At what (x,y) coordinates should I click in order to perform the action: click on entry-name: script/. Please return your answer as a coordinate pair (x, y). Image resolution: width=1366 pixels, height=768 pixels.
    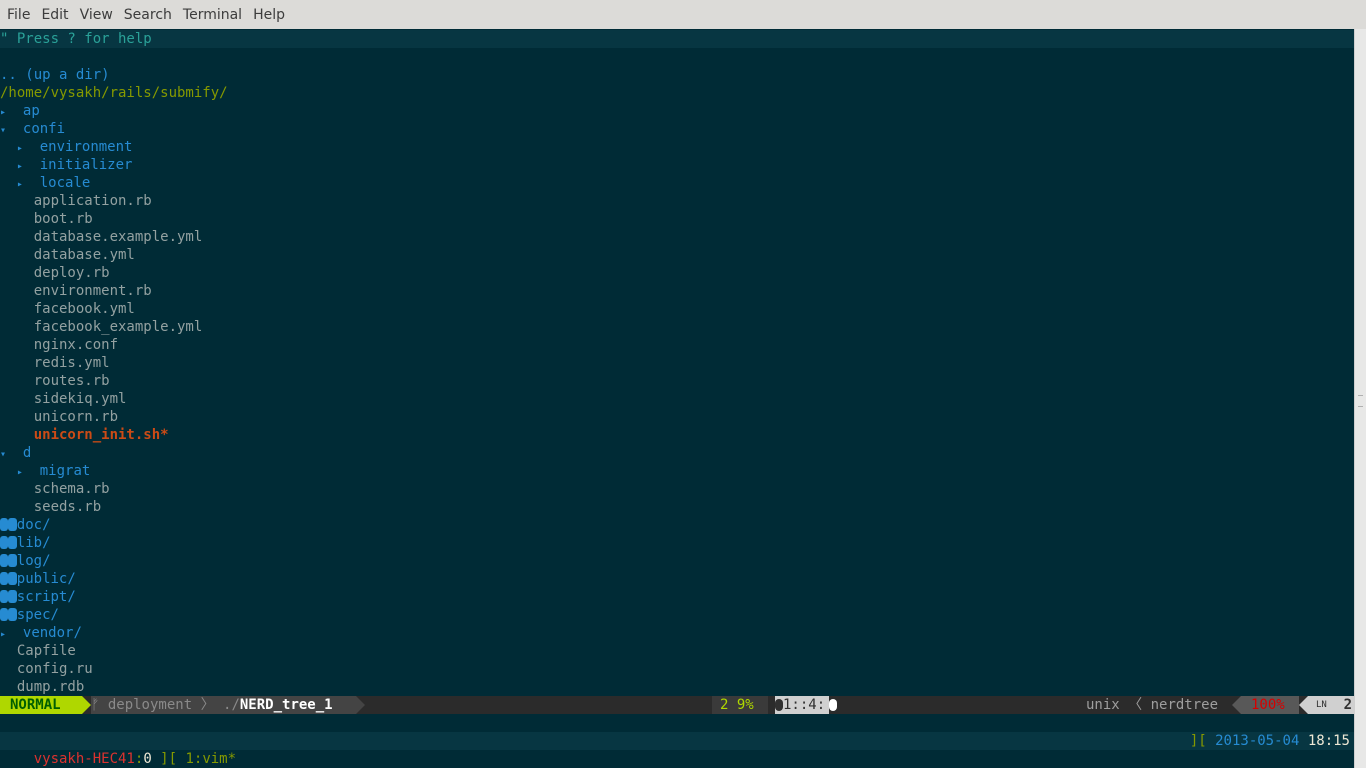
    Looking at the image, I should click on (46, 597).